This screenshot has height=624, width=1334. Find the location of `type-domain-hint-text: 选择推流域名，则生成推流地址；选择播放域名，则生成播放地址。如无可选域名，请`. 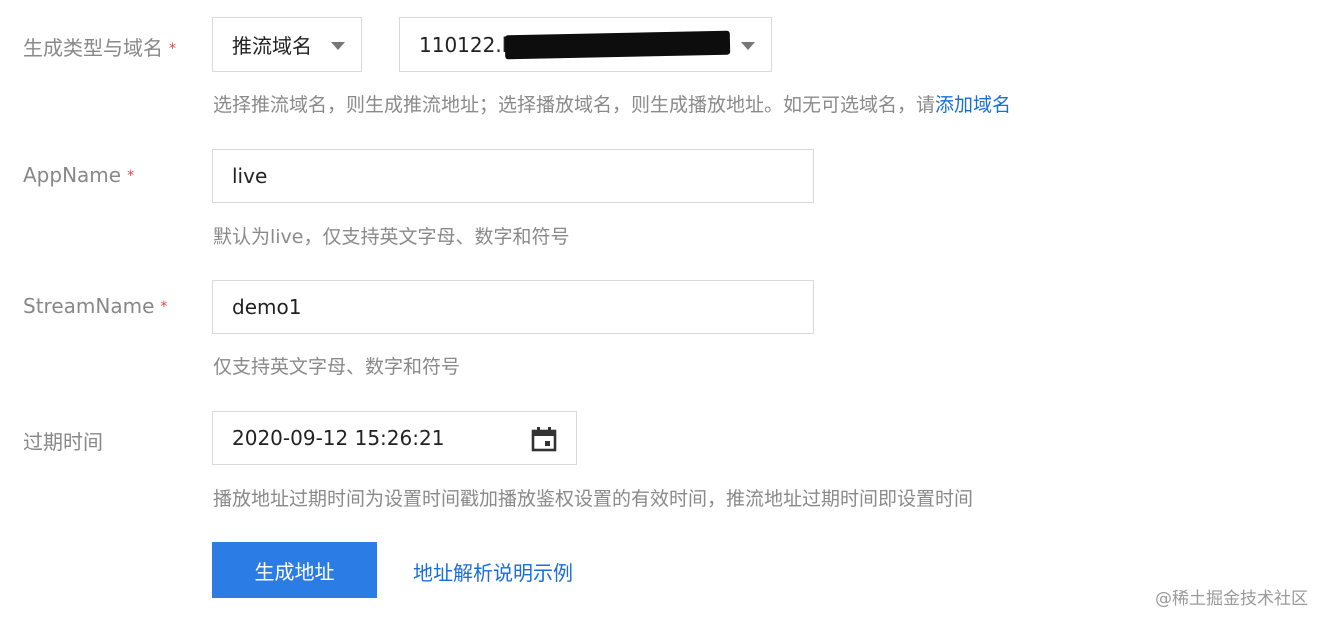

type-domain-hint-text: 选择推流域名，则生成推流地址；选择播放域名，则生成播放地址。如无可选域名，请 is located at coordinates (574, 105).